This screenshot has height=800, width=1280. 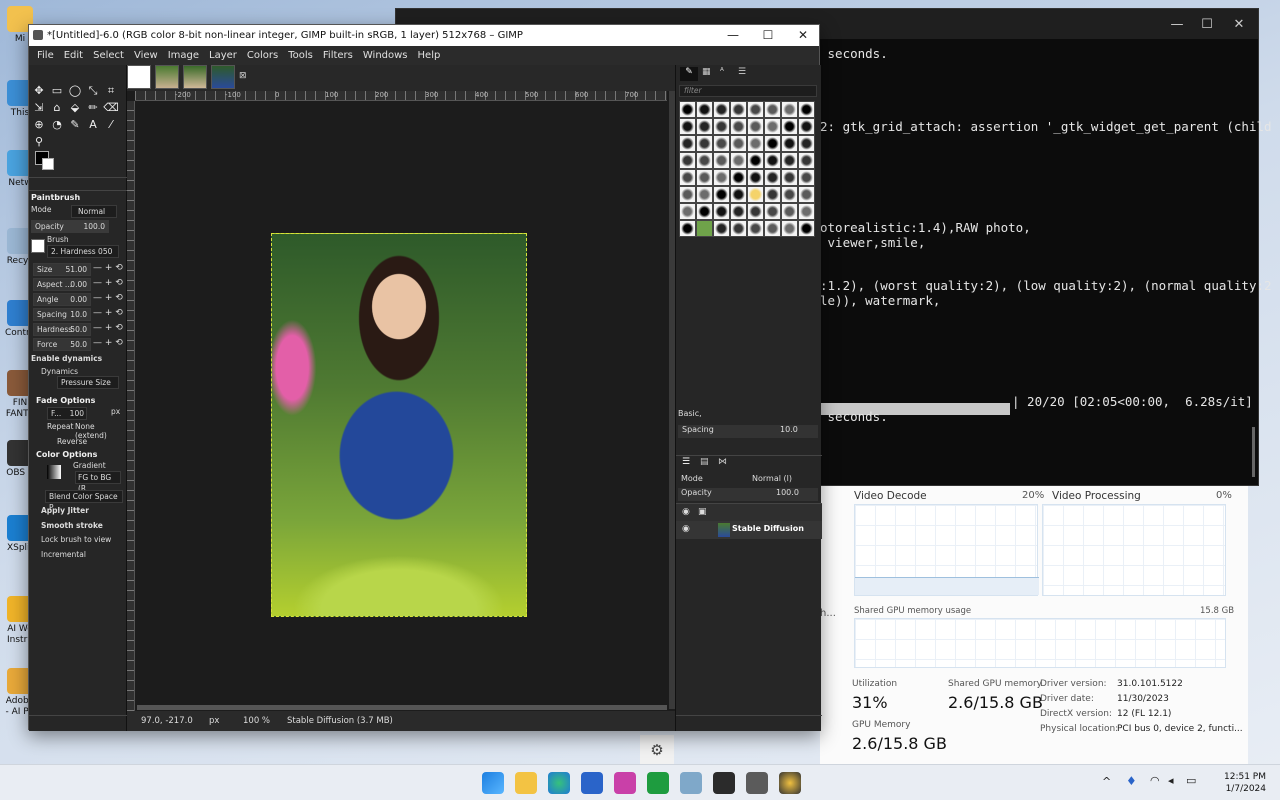 What do you see at coordinates (1253, 452) in the screenshot?
I see `terminal-scrollbar` at bounding box center [1253, 452].